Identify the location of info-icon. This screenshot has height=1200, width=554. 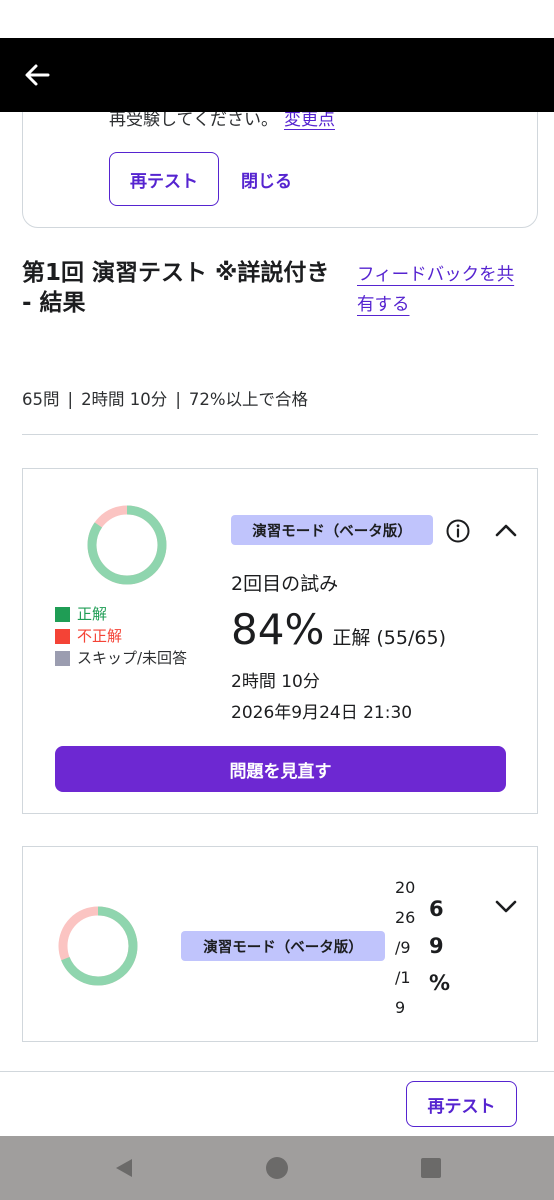
(458, 531).